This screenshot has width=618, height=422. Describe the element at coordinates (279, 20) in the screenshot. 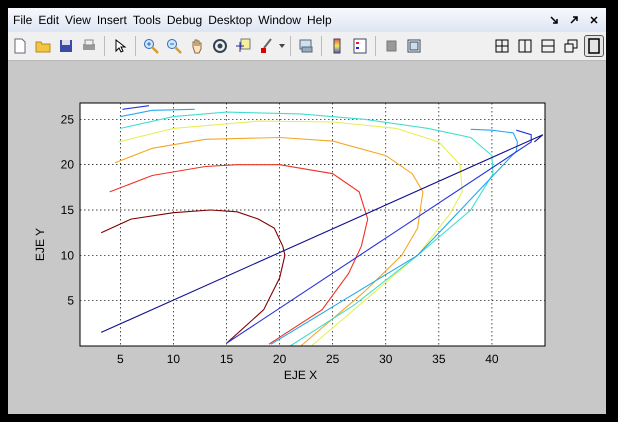

I see `menu-item: Window` at that location.